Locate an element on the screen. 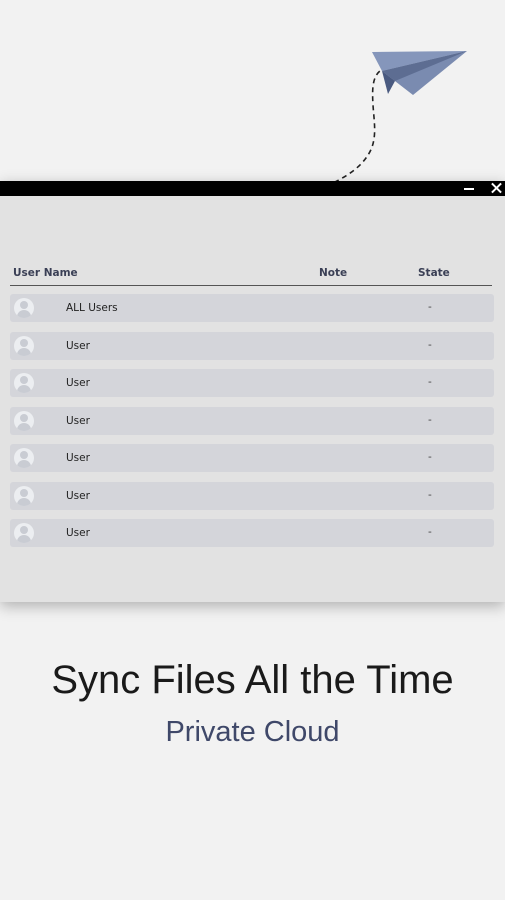  column-header-state: State is located at coordinates (434, 273).